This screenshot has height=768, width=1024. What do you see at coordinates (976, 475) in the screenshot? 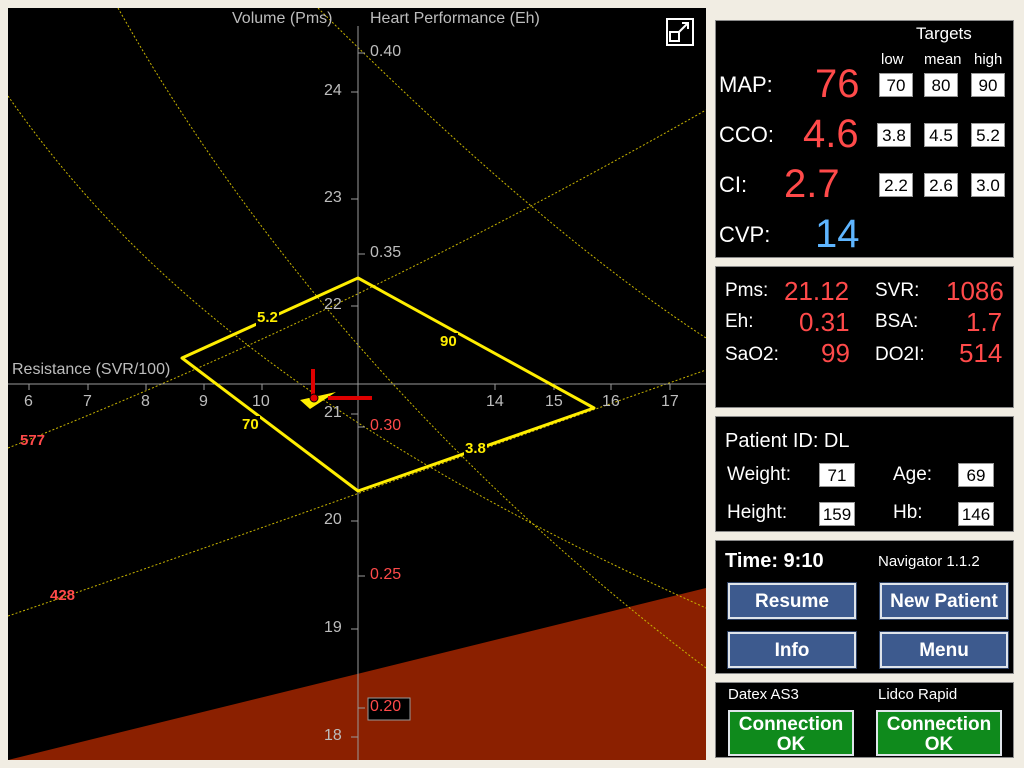
I see `age-field: 69` at bounding box center [976, 475].